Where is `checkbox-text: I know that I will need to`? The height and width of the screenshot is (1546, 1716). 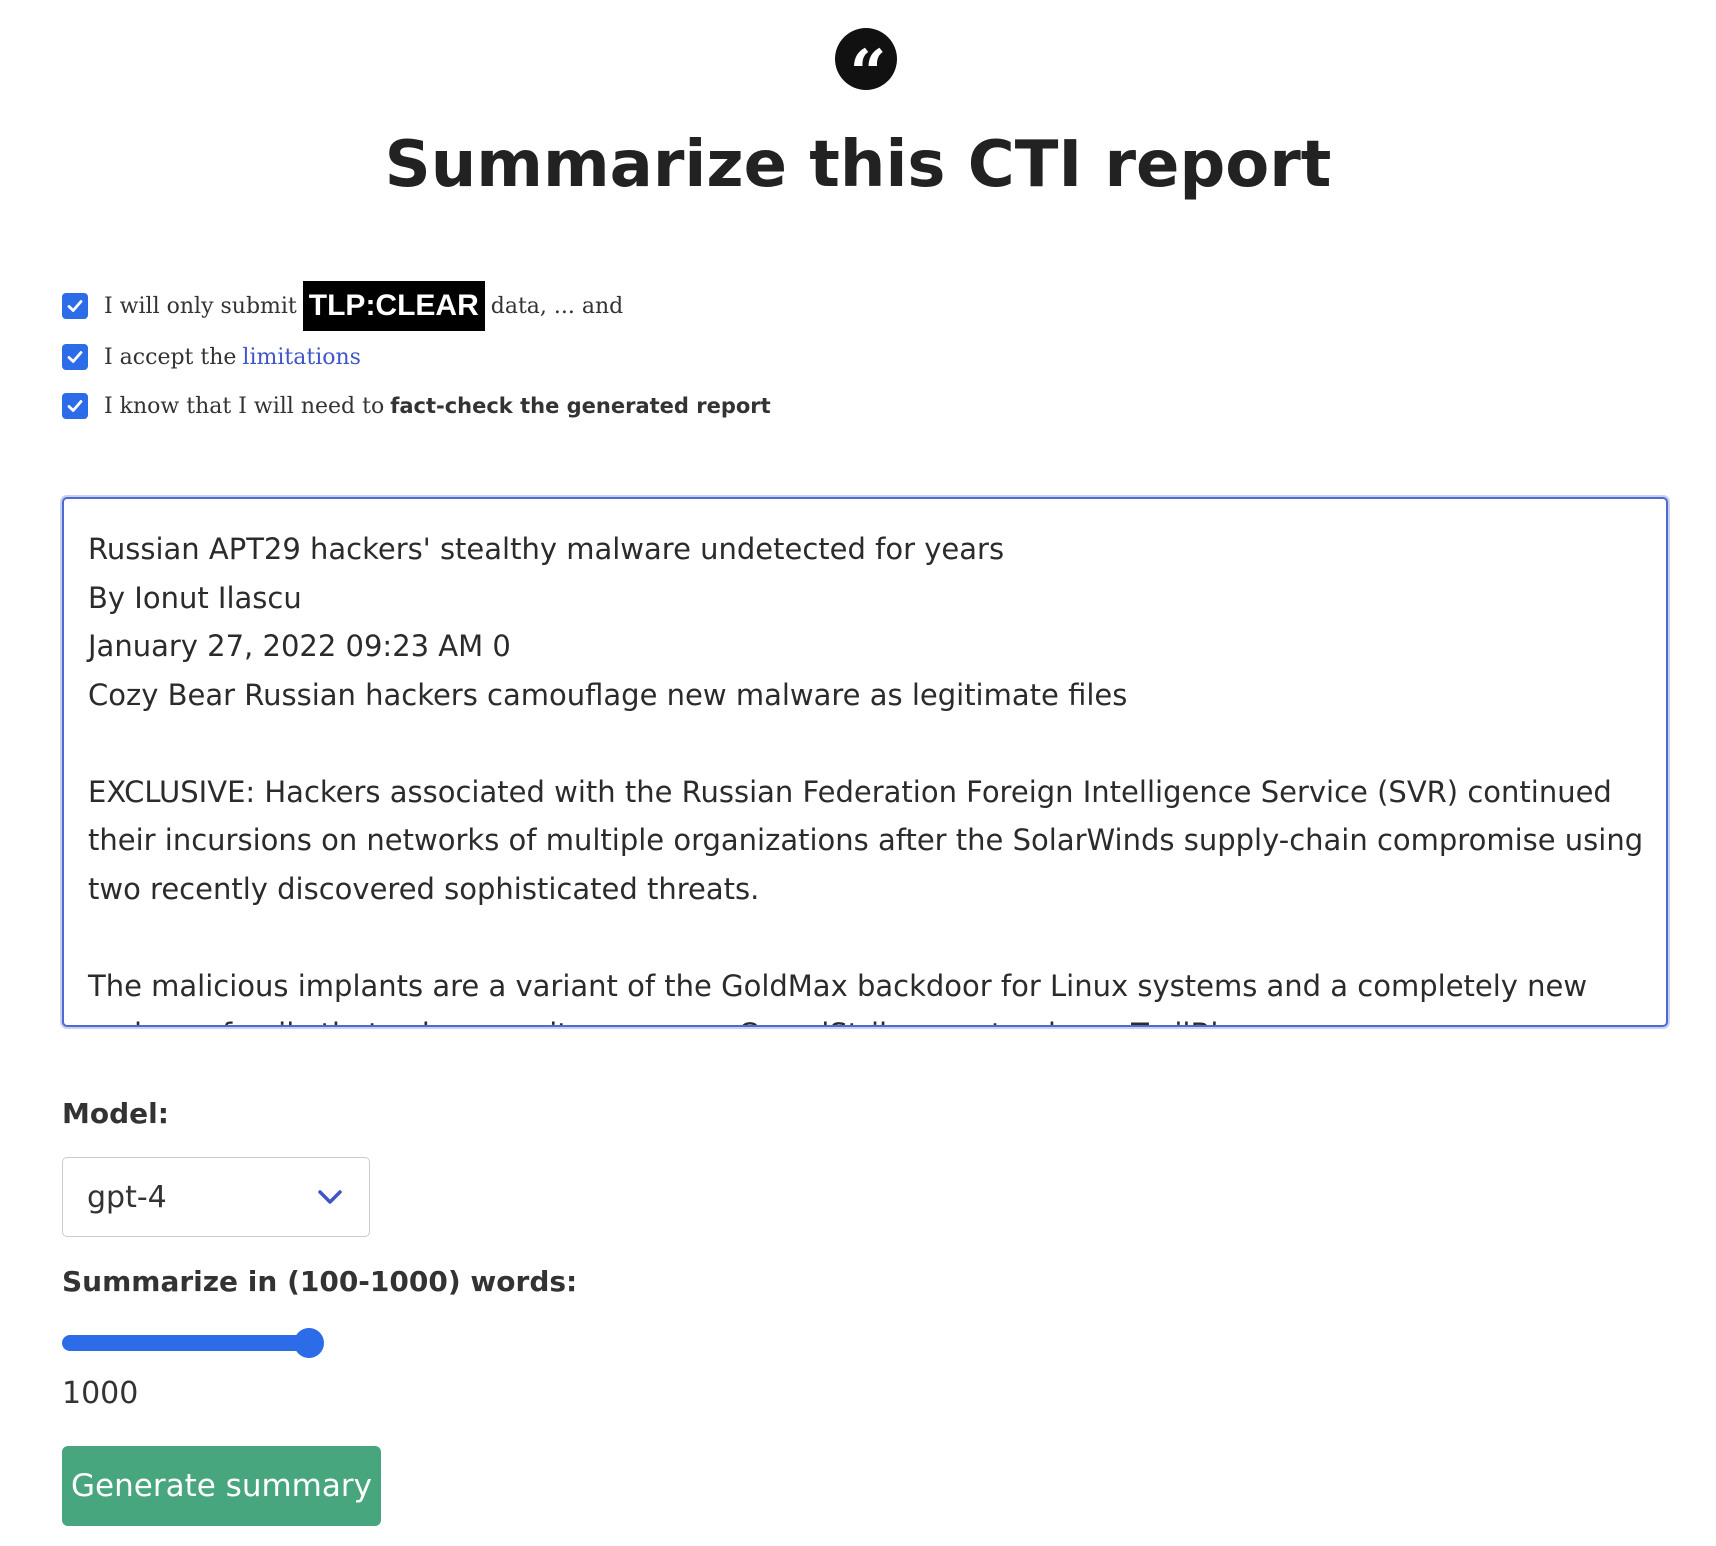
checkbox-text: I know that I will need to is located at coordinates (244, 406).